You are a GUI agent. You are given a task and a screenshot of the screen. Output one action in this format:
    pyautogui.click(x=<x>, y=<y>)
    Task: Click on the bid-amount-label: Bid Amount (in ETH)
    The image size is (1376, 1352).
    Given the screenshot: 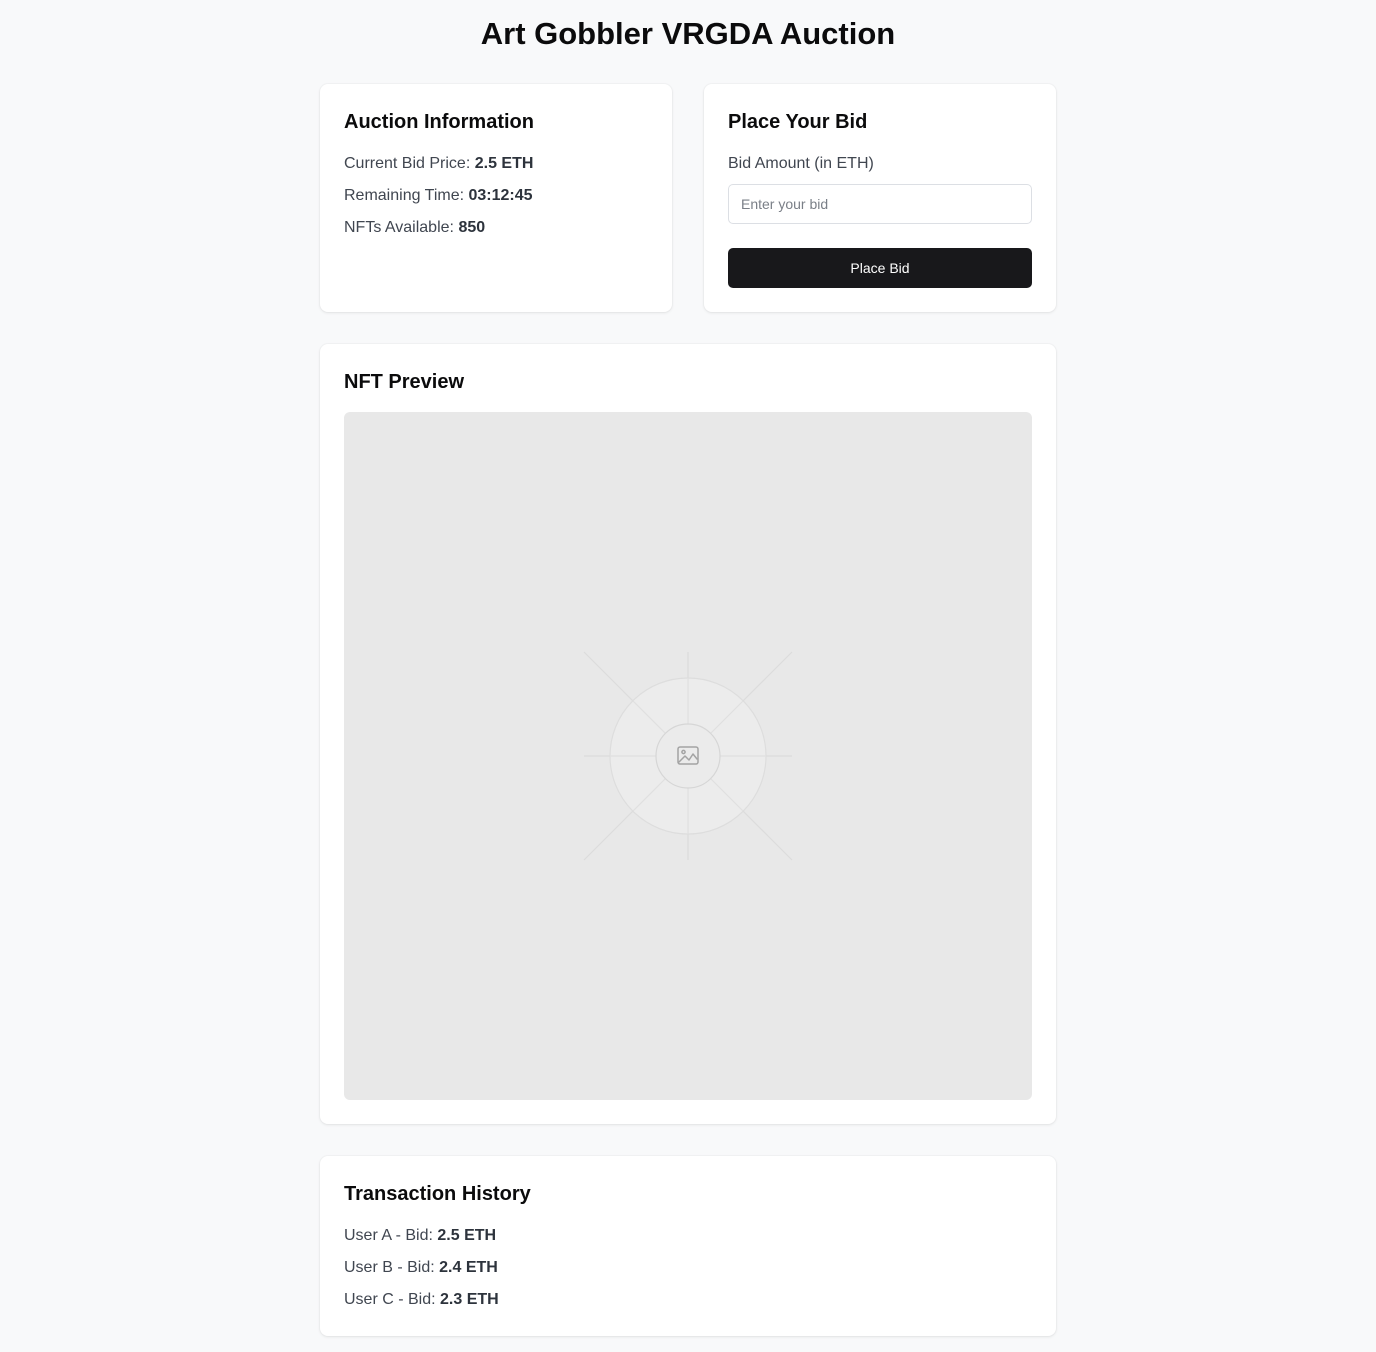 What is the action you would take?
    pyautogui.click(x=801, y=163)
    